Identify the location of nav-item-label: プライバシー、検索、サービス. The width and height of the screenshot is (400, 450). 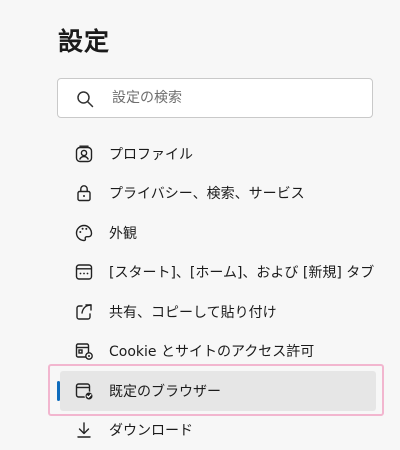
(207, 194).